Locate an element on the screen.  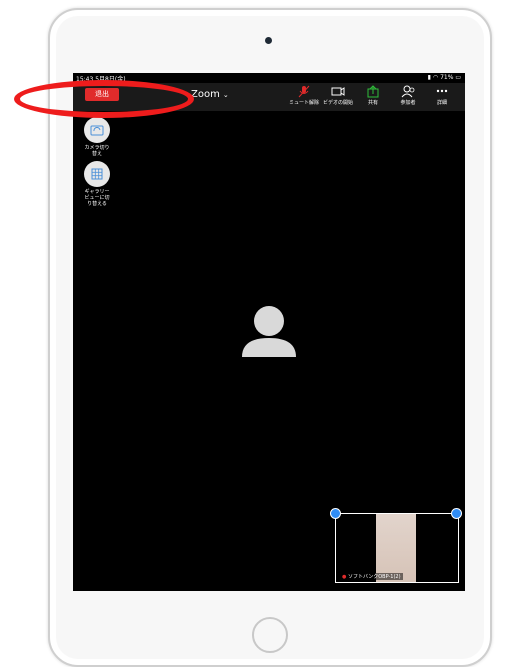
status-bar: 15:43 5月8日(金) ▮ ◠ 71% ▭ is located at coordinates (269, 78).